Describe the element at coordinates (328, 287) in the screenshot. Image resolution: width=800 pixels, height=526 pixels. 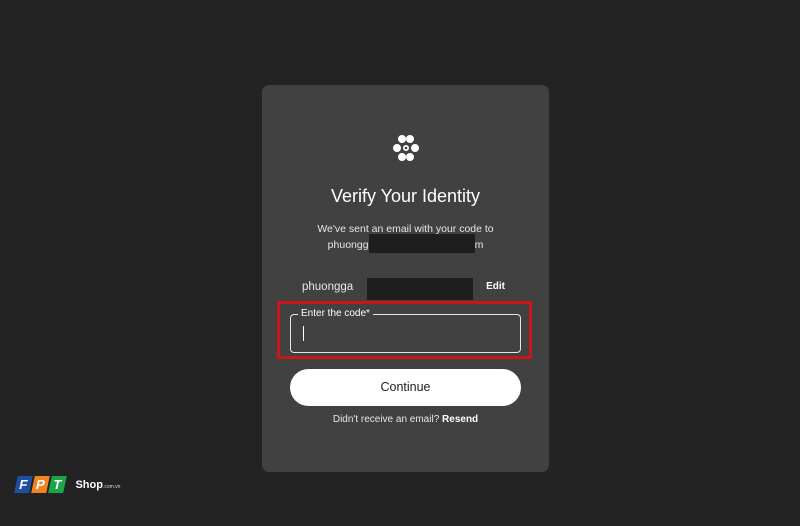
I see `account-email: phuongga` at that location.